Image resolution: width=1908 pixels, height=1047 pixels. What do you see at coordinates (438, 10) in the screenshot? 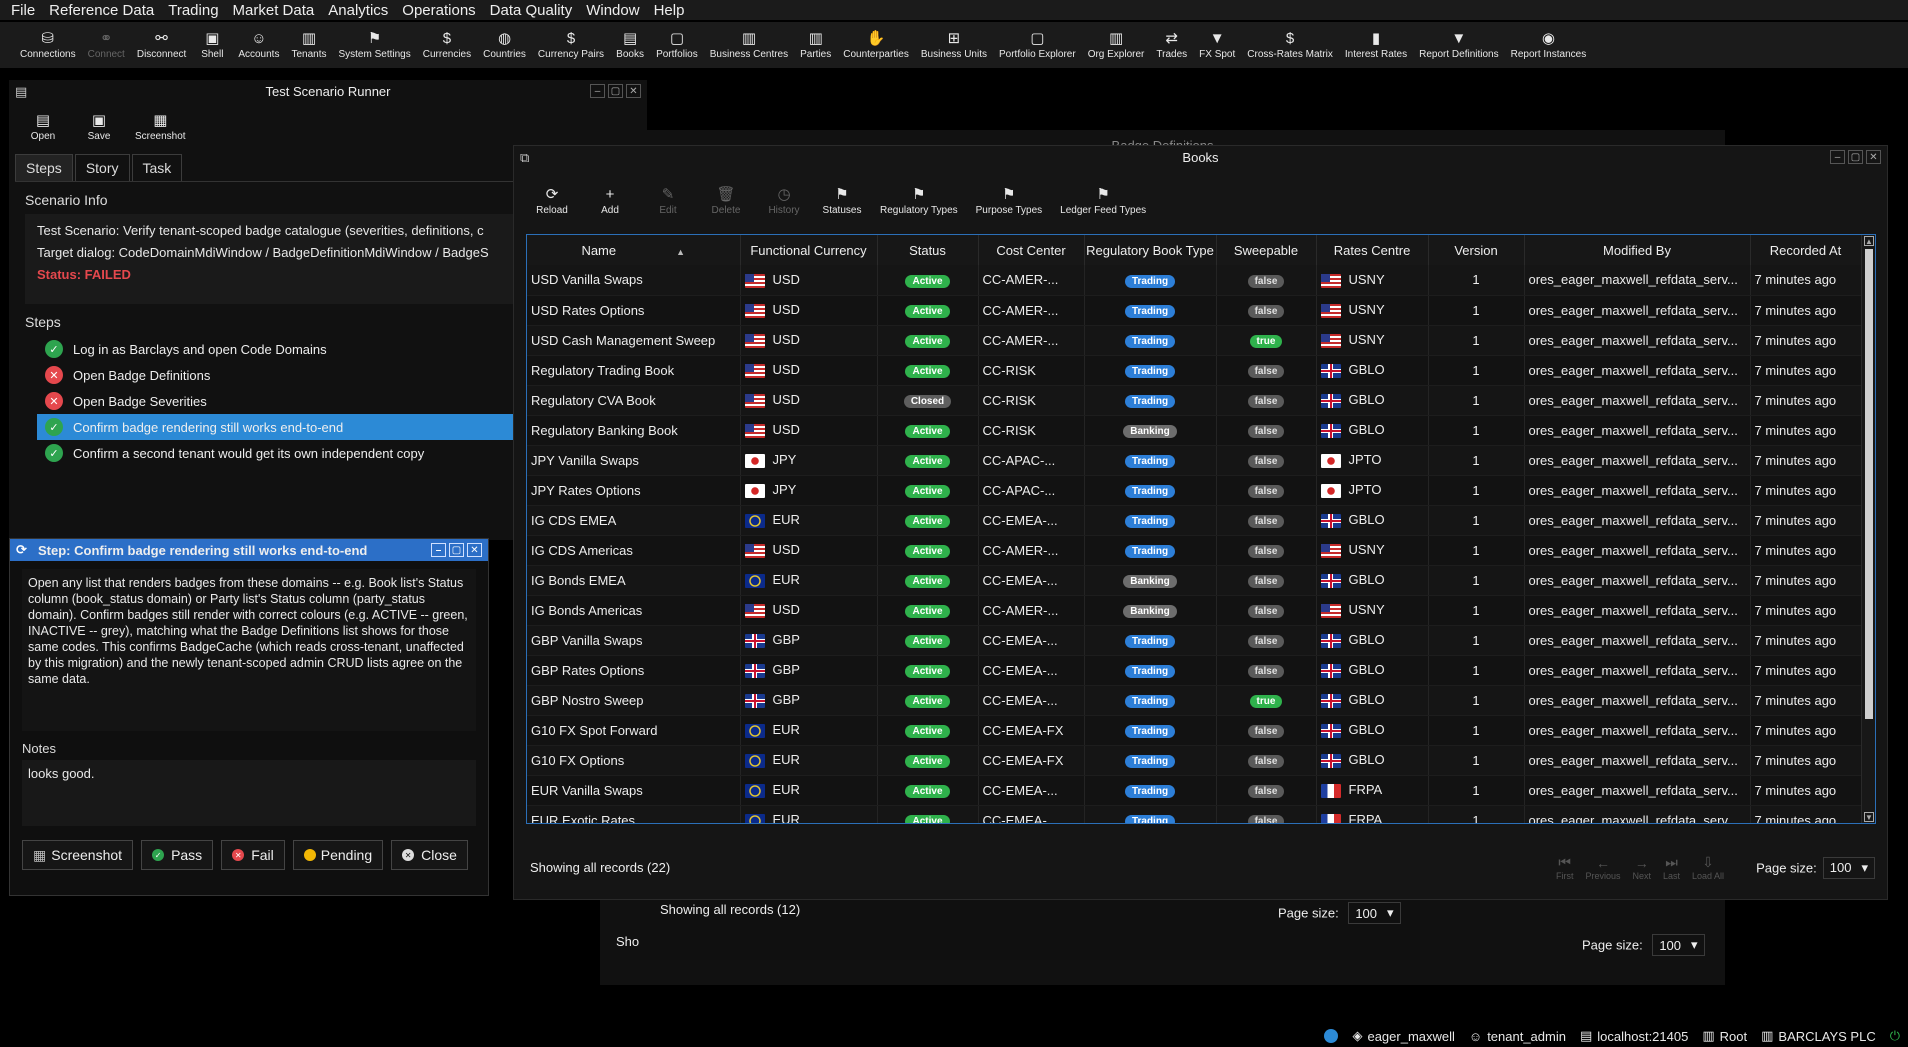
I see `menu-operations: Operations` at bounding box center [438, 10].